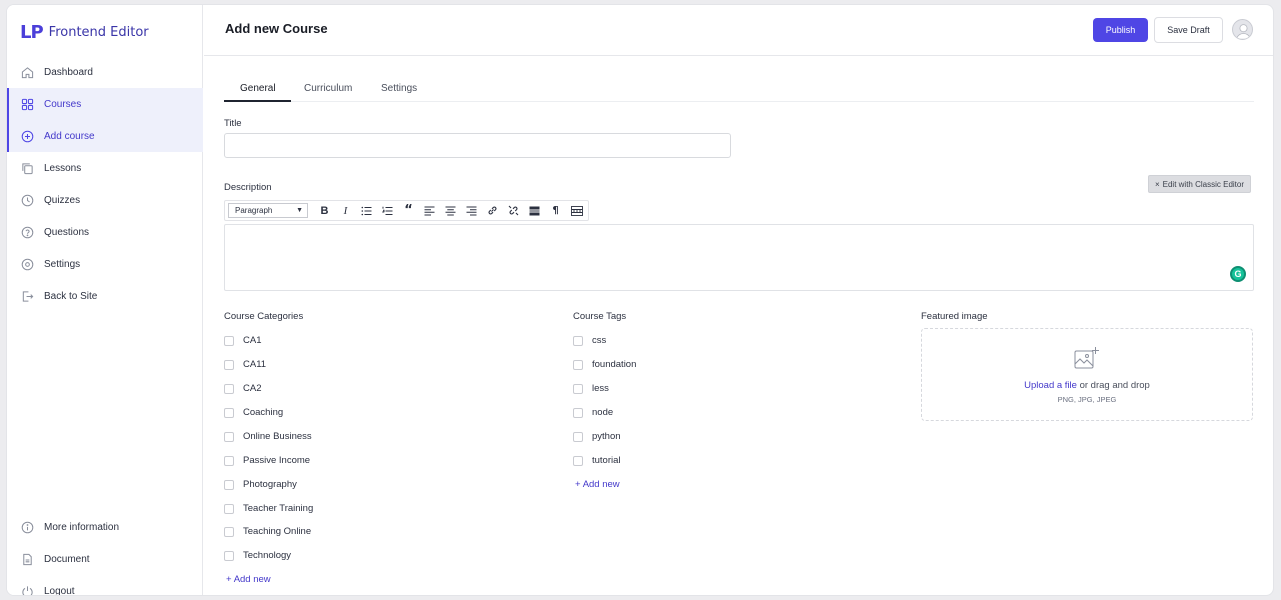 This screenshot has width=1281, height=600. Describe the element at coordinates (614, 364) in the screenshot. I see `tag-label: foundation` at that location.